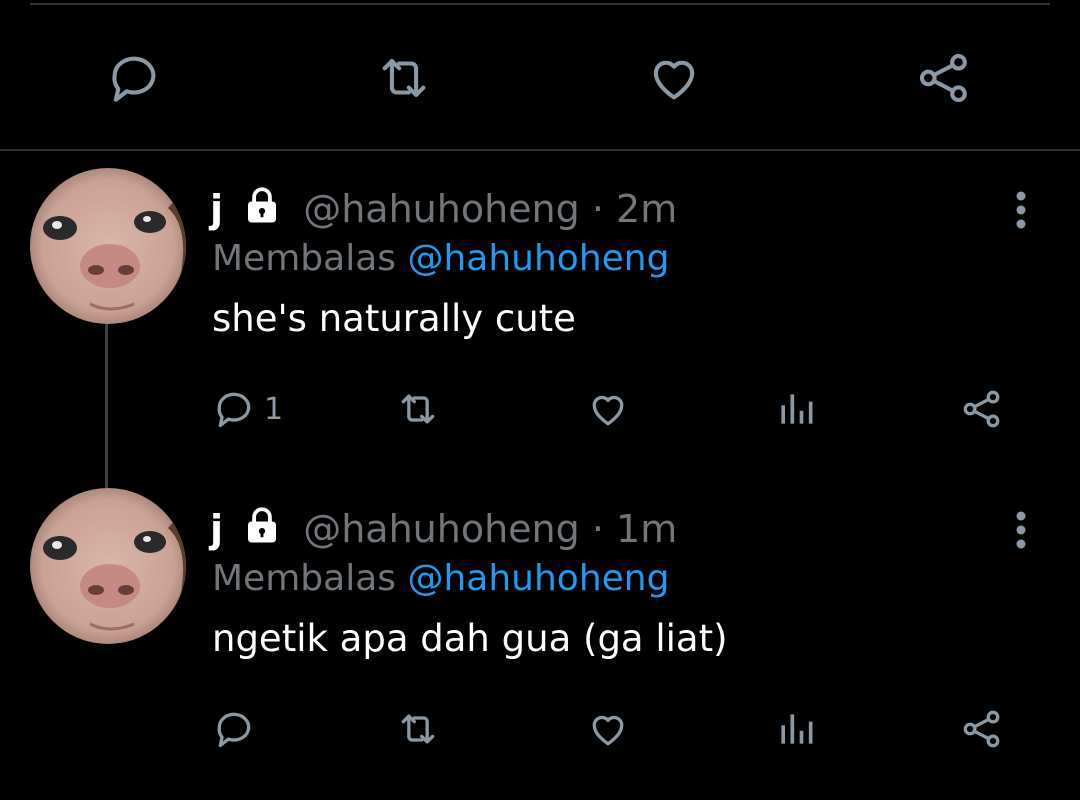  I want to click on reply-button: 1, so click(247, 409).